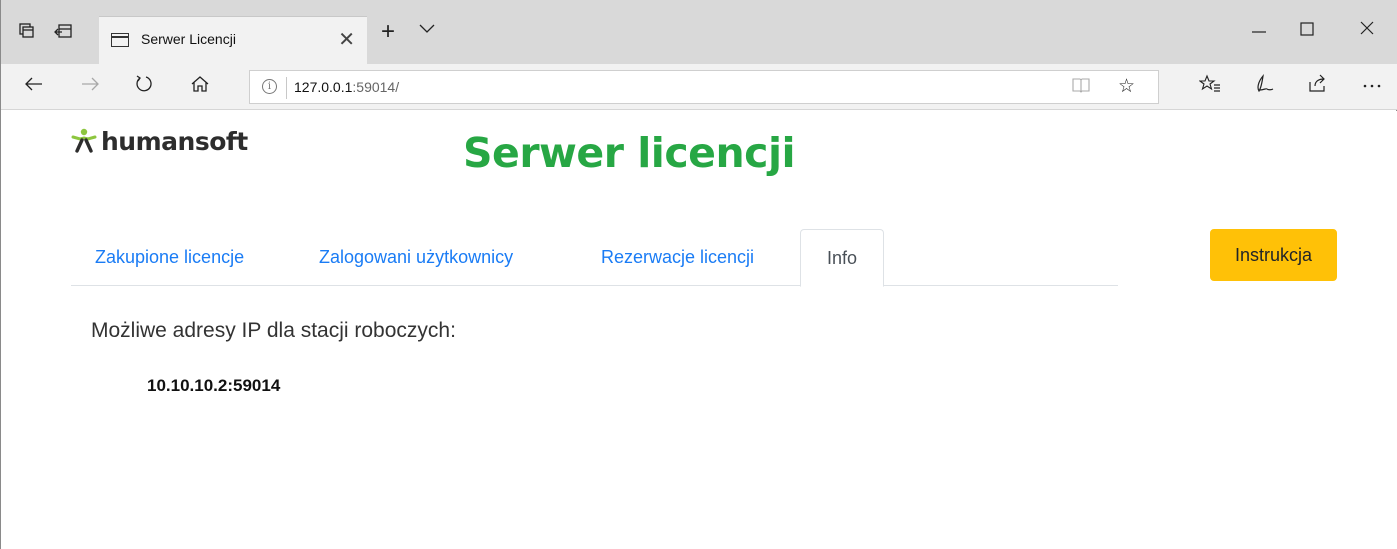 The height and width of the screenshot is (549, 1397). What do you see at coordinates (1318, 87) in the screenshot?
I see `share-icon` at bounding box center [1318, 87].